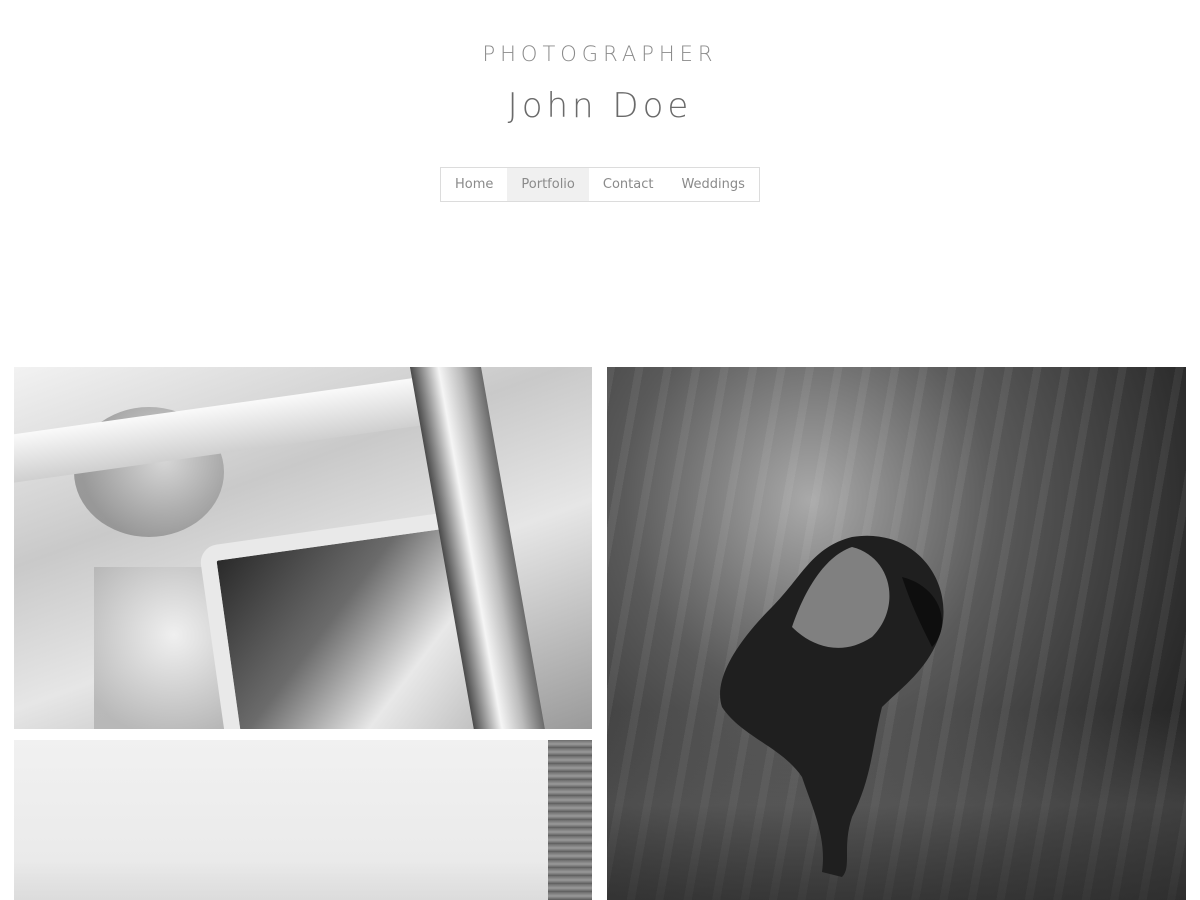 The height and width of the screenshot is (900, 1200). Describe the element at coordinates (832, 706) in the screenshot. I see `diver-silhouette` at that location.